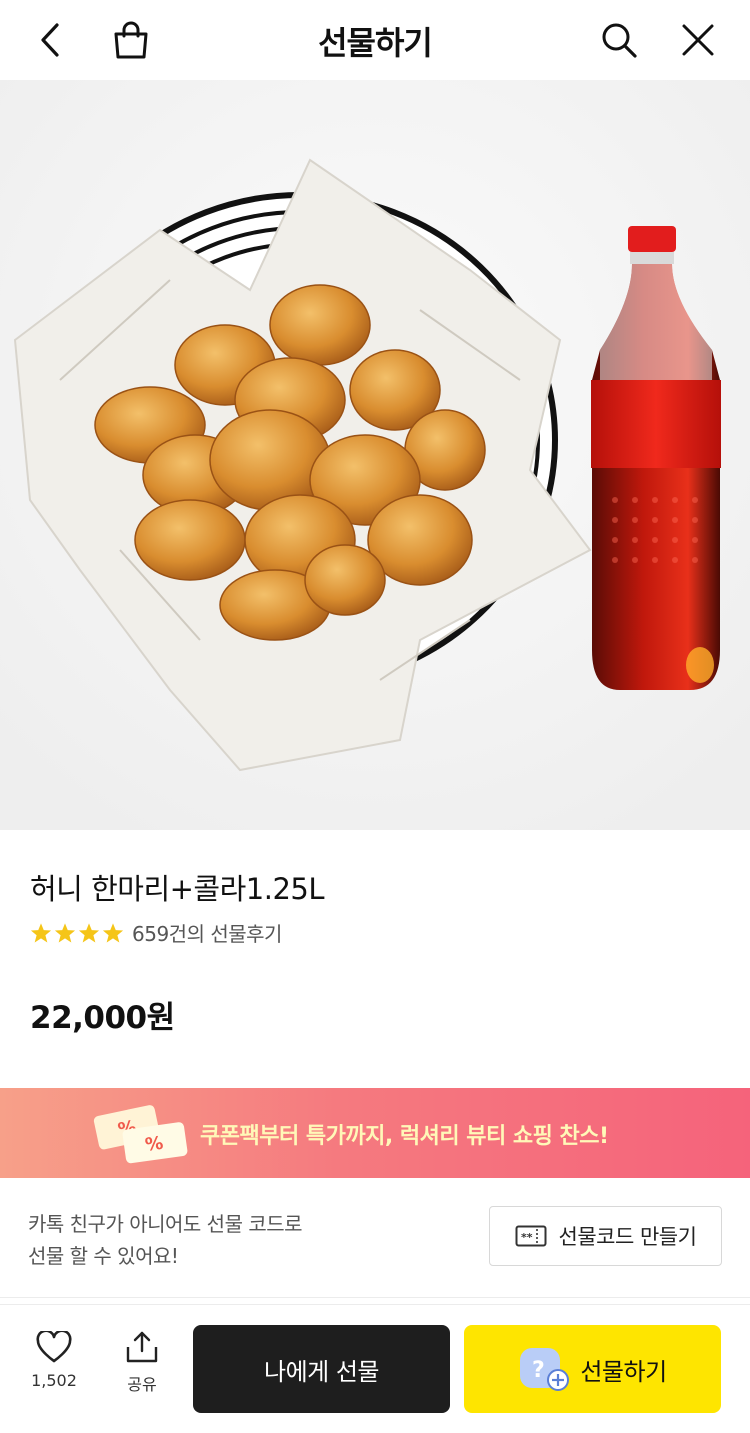  Describe the element at coordinates (177, 889) in the screenshot. I see `product-name: 허니 한마리+콜라1.25L` at that location.